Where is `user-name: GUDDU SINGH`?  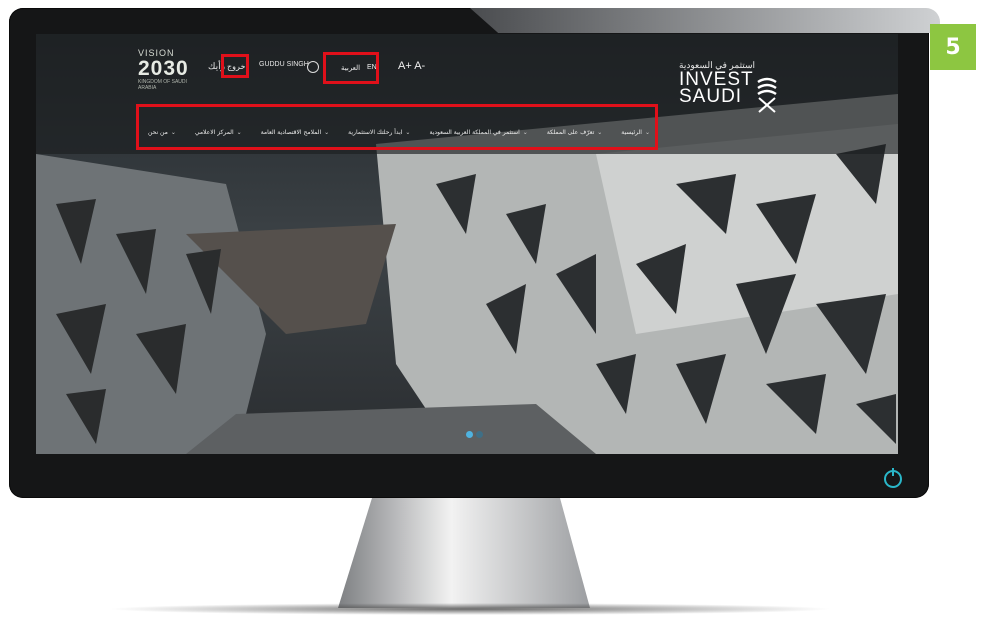
user-name: GUDDU SINGH is located at coordinates (284, 64).